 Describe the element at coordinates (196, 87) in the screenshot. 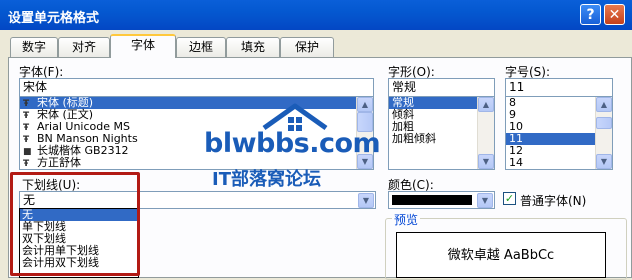

I see `font-input: 宋体` at that location.